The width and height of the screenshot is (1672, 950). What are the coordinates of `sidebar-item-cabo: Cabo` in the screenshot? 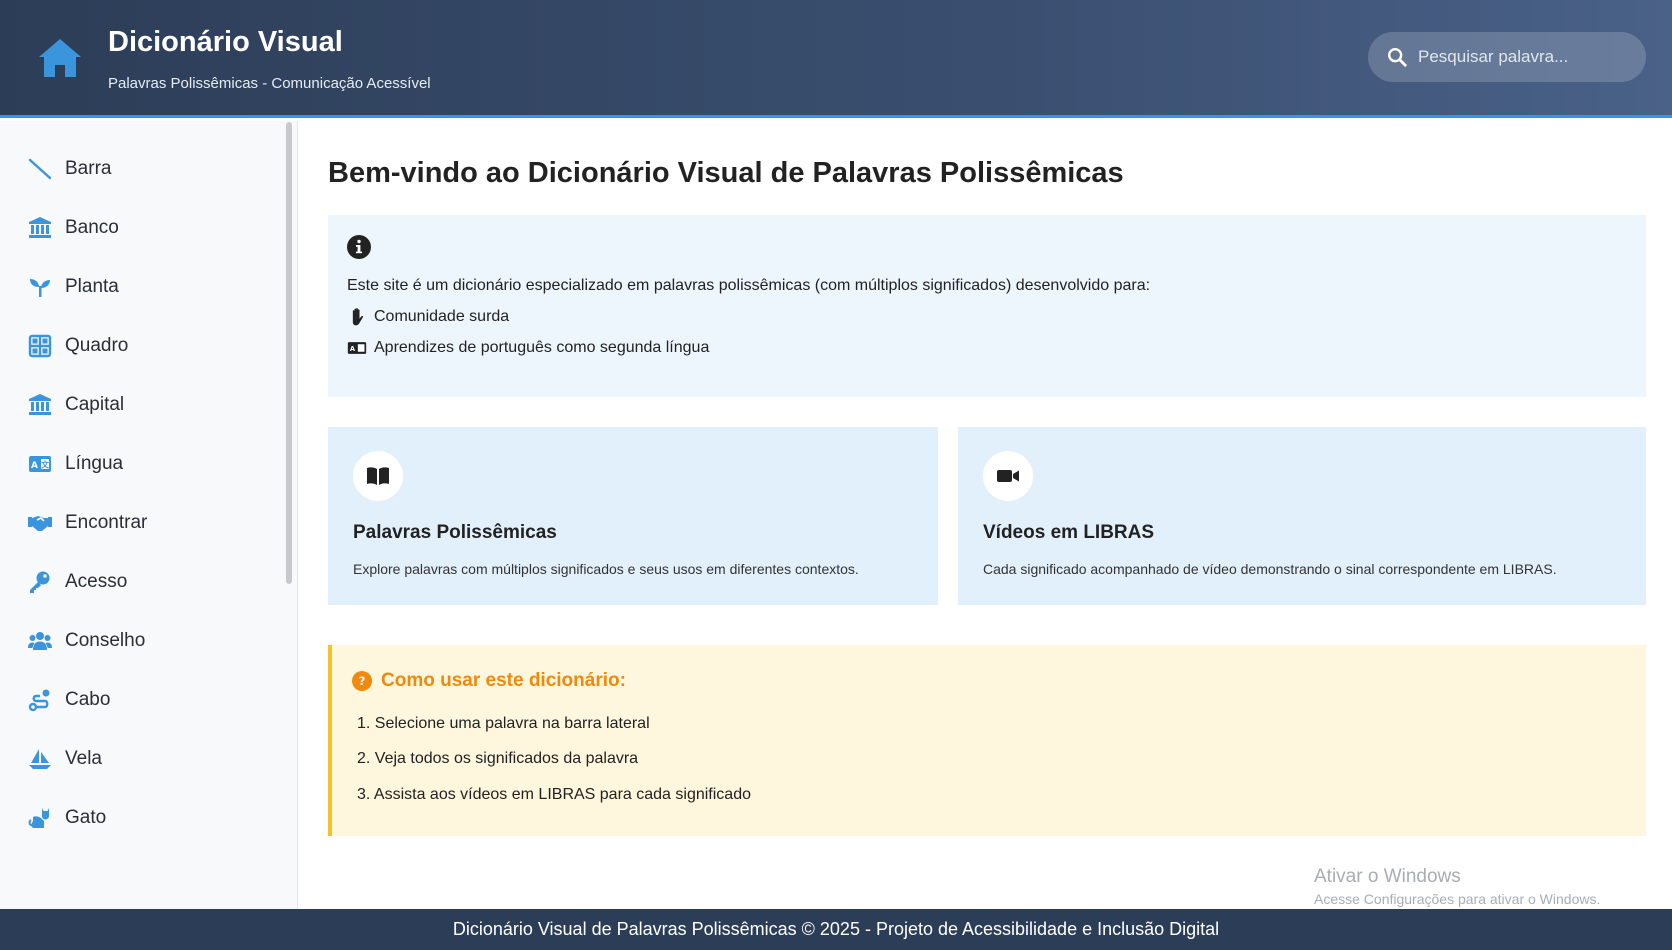 It's located at (142, 700).